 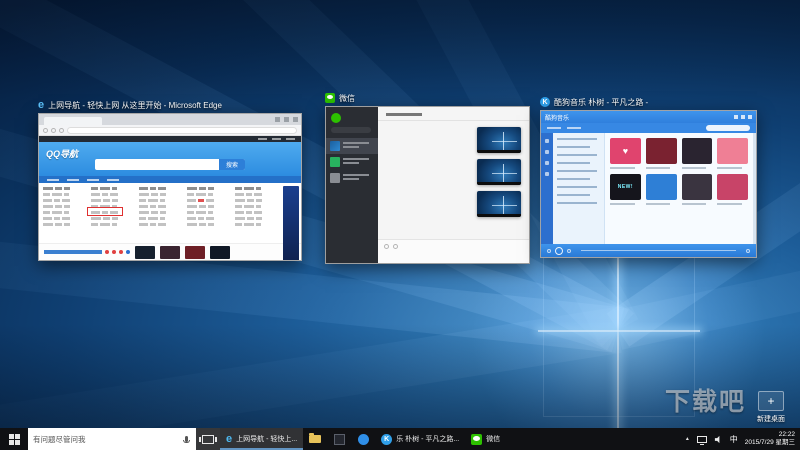 I want to click on taskbar-file-explorer, so click(x=315, y=439).